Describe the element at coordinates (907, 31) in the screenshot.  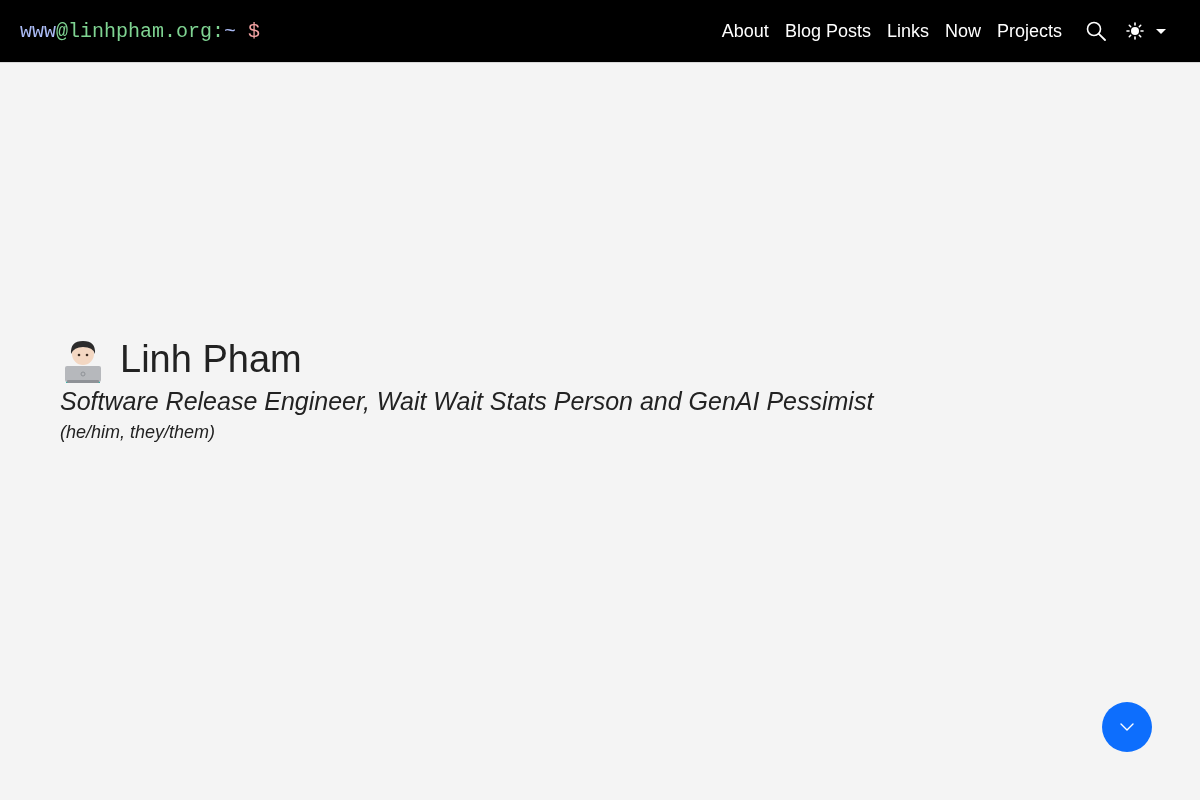
I see `nav-link: Links` at that location.